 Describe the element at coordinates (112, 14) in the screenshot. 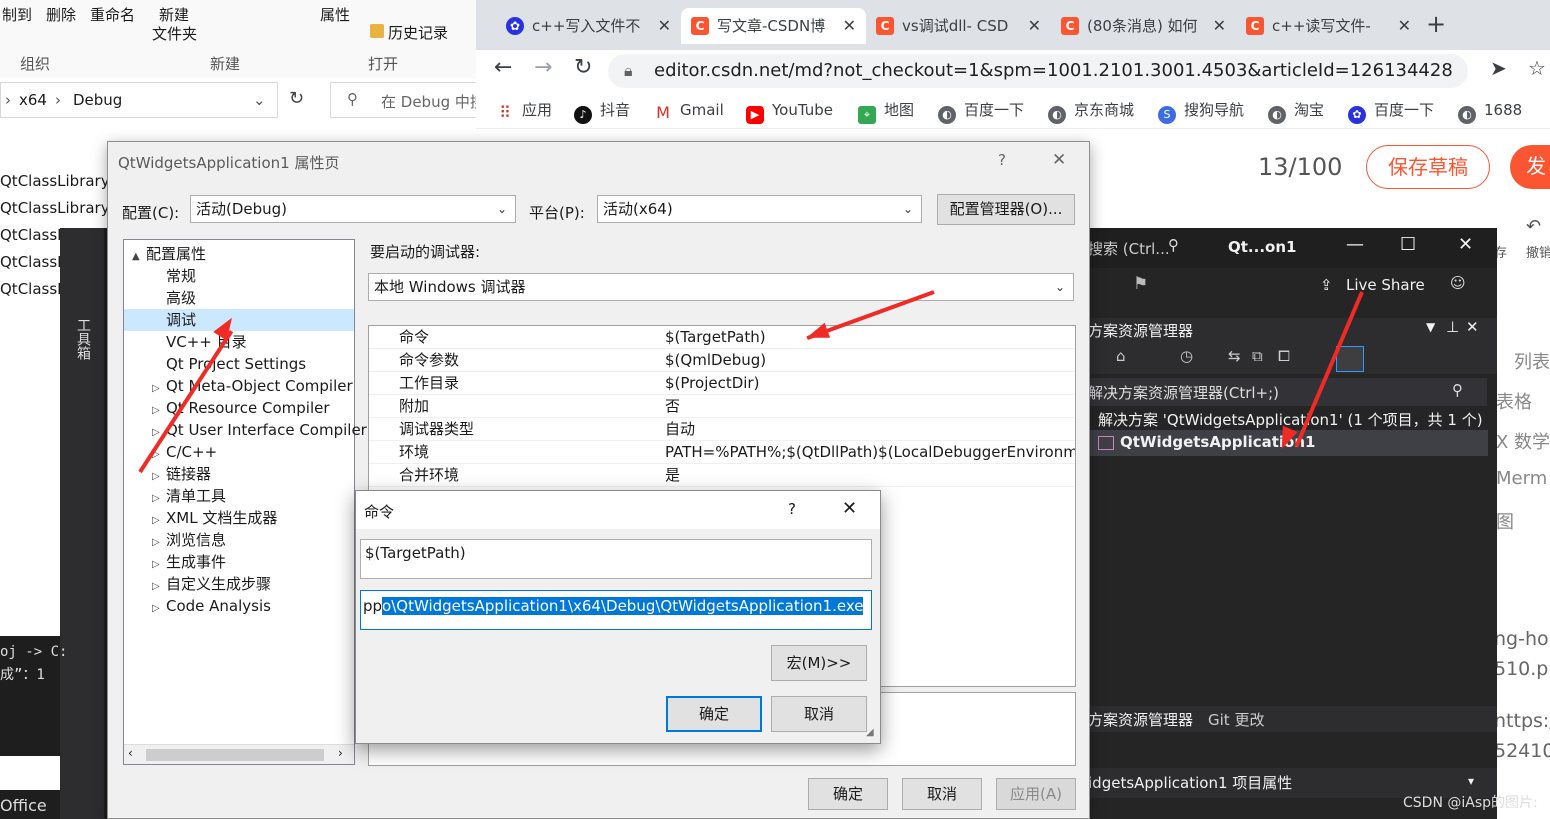

I see `rename-button: 重命名` at that location.